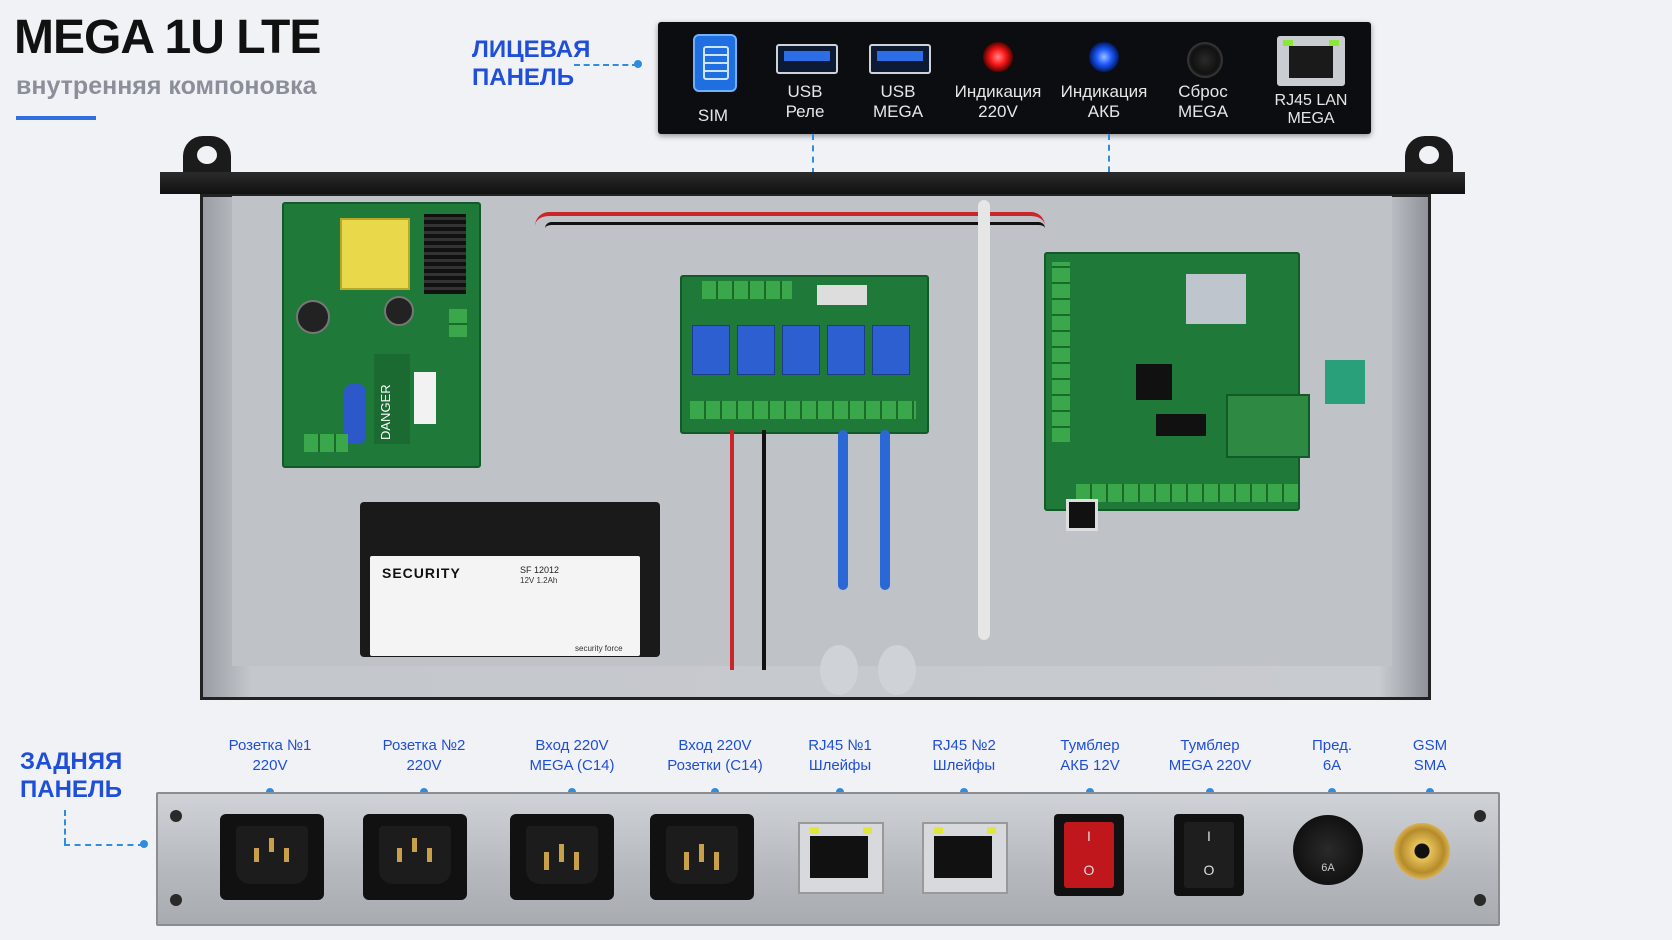 The width and height of the screenshot is (1672, 940). Describe the element at coordinates (1328, 868) in the screenshot. I see `fuse-marking: 6A` at that location.